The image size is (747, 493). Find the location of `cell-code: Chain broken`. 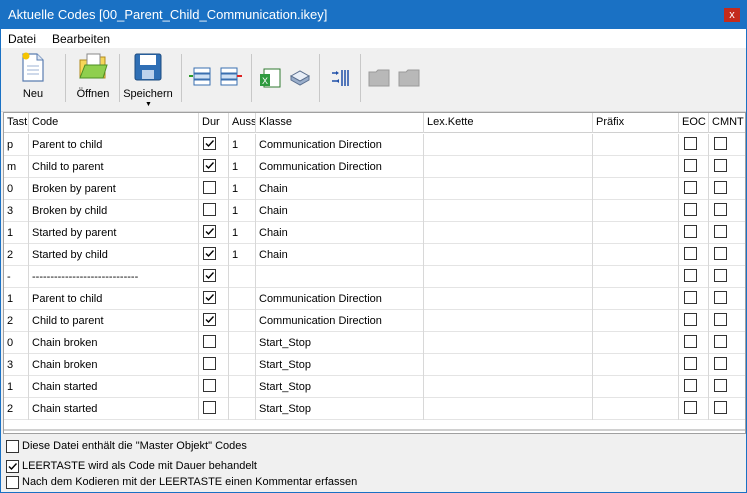

cell-code: Chain broken is located at coordinates (114, 365).